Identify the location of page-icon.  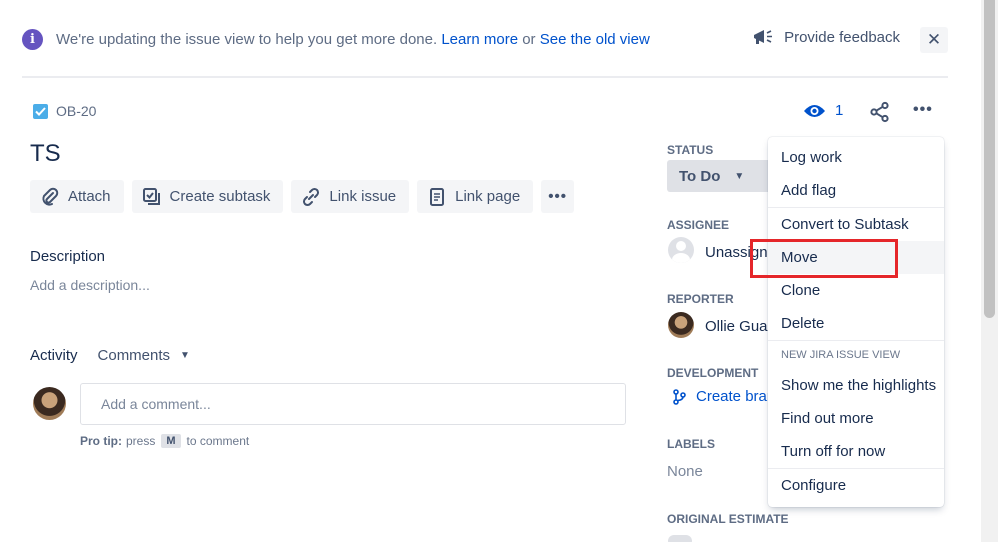
(437, 196).